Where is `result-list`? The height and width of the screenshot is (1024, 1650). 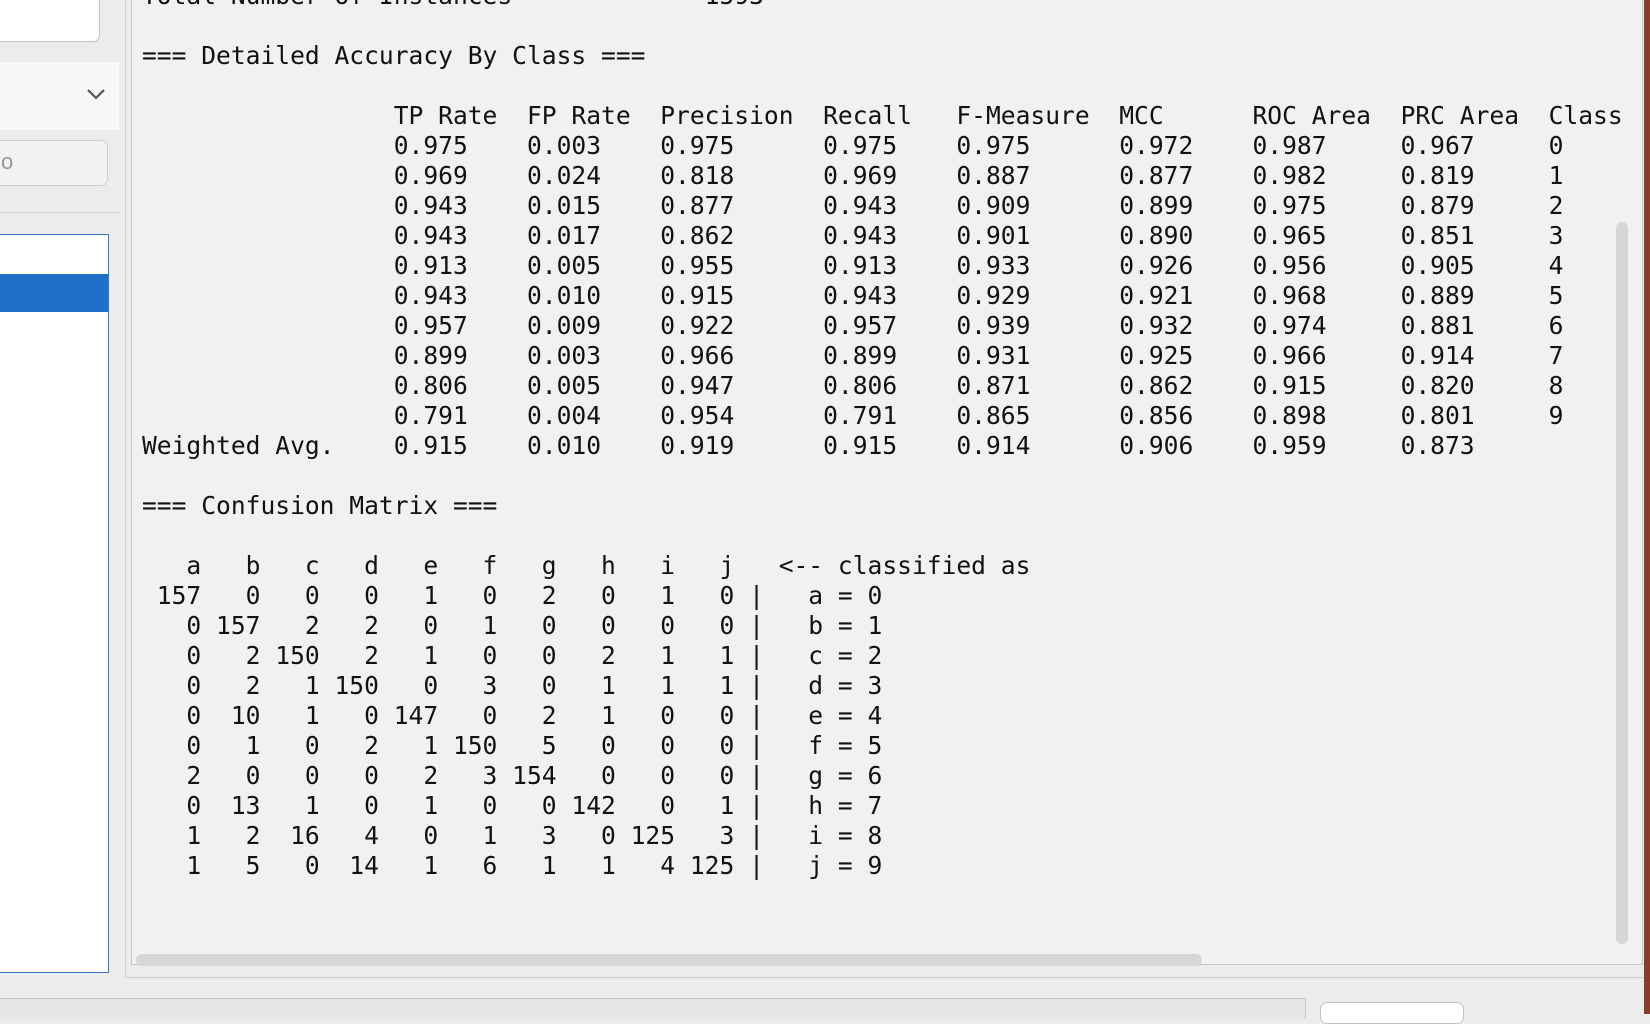 result-list is located at coordinates (54, 603).